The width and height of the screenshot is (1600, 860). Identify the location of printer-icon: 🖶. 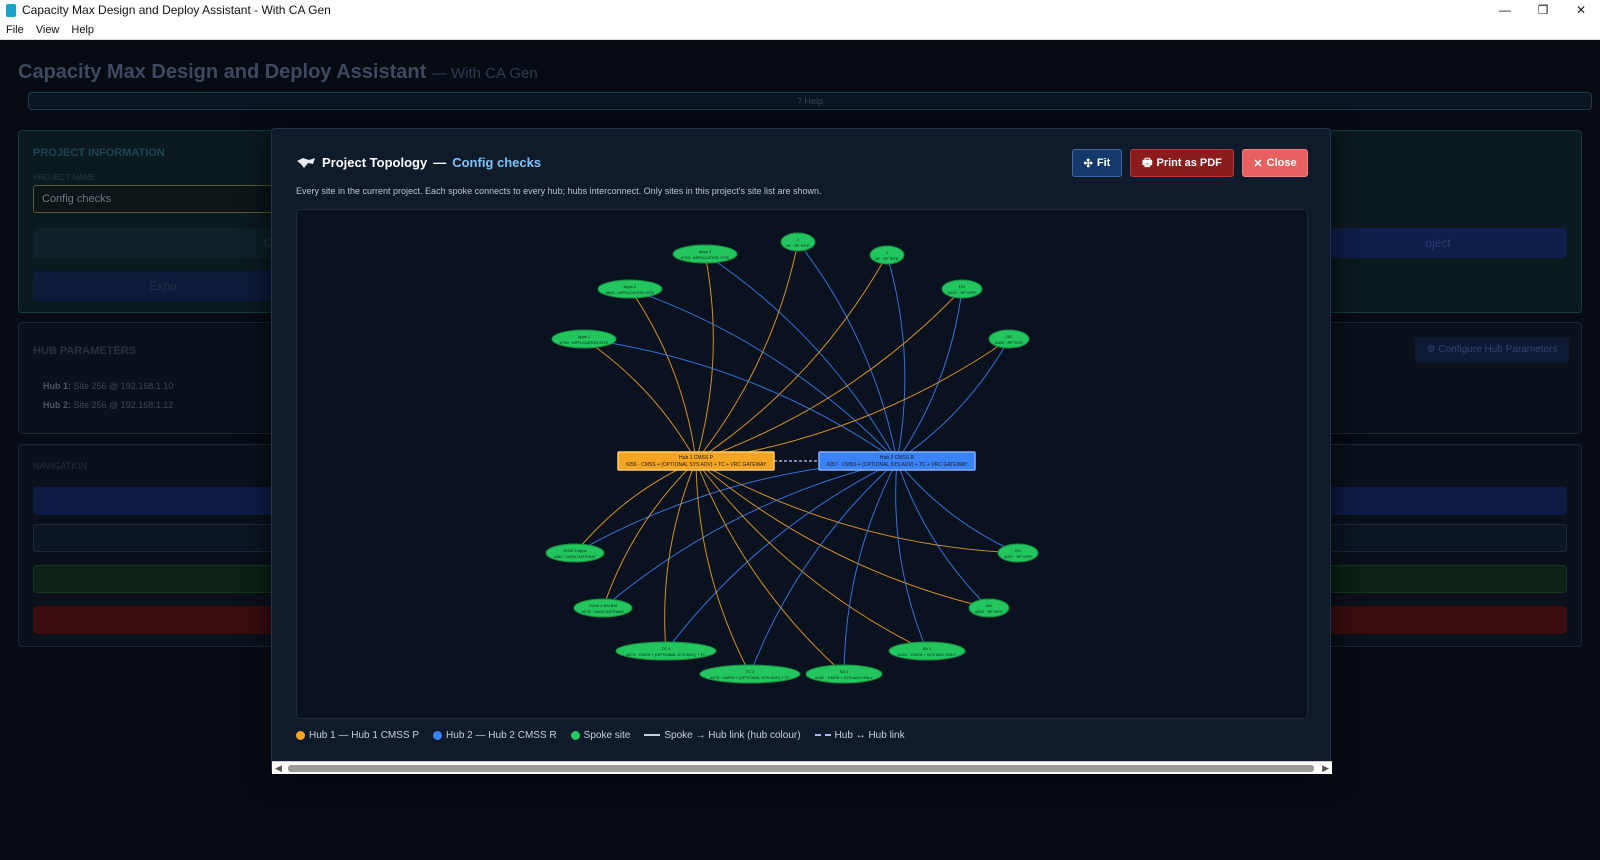
(1147, 162).